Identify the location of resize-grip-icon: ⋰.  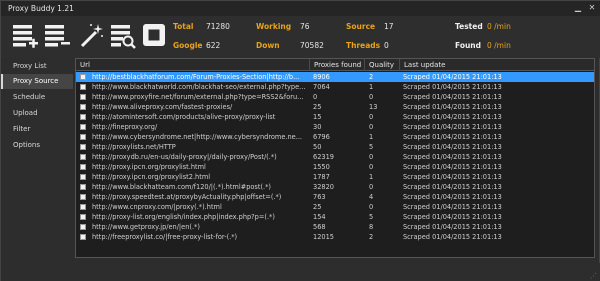
(594, 276).